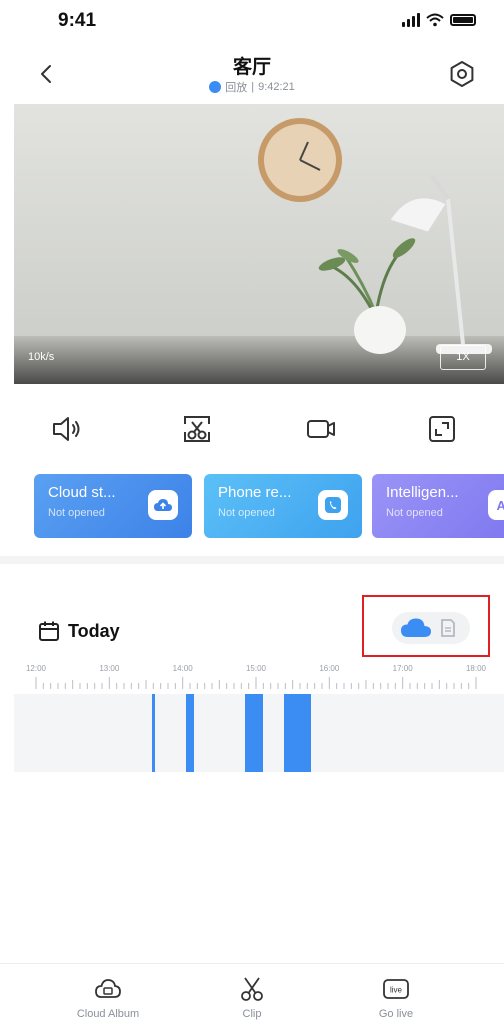 This screenshot has height=1029, width=504. I want to click on live-icon: live, so click(396, 989).